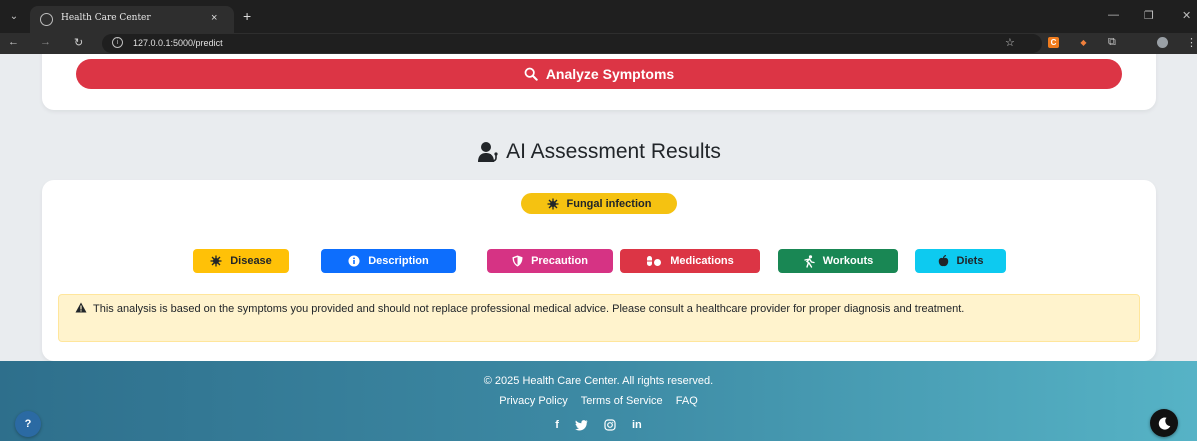  Describe the element at coordinates (1186, 15) in the screenshot. I see `window-close-icon: ✕` at that location.